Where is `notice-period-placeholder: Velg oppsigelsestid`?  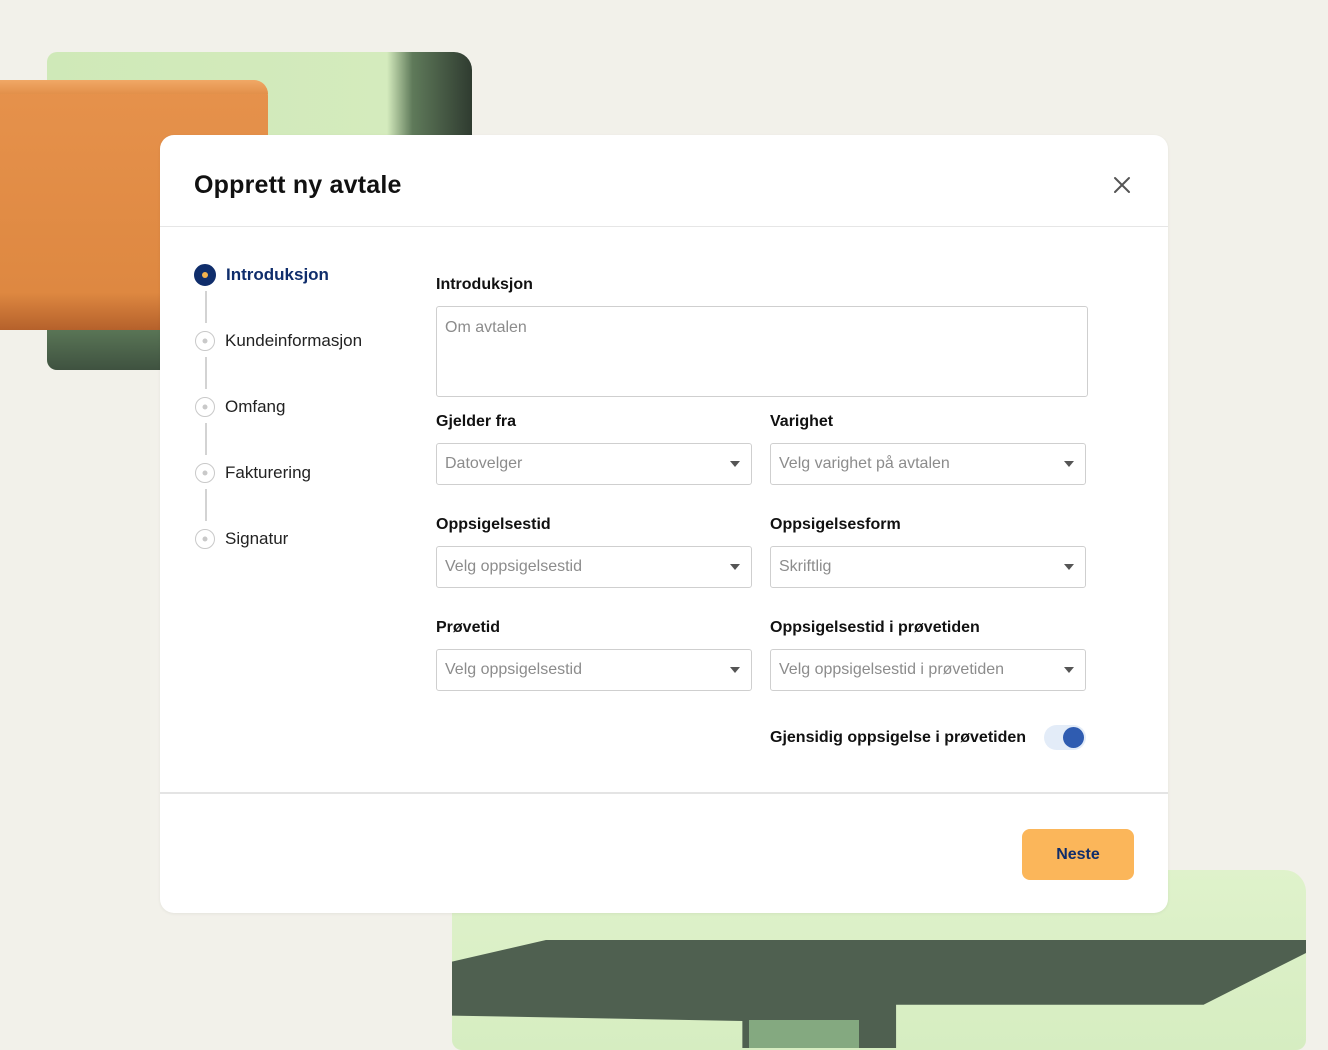
notice-period-placeholder: Velg oppsigelsestid is located at coordinates (513, 566).